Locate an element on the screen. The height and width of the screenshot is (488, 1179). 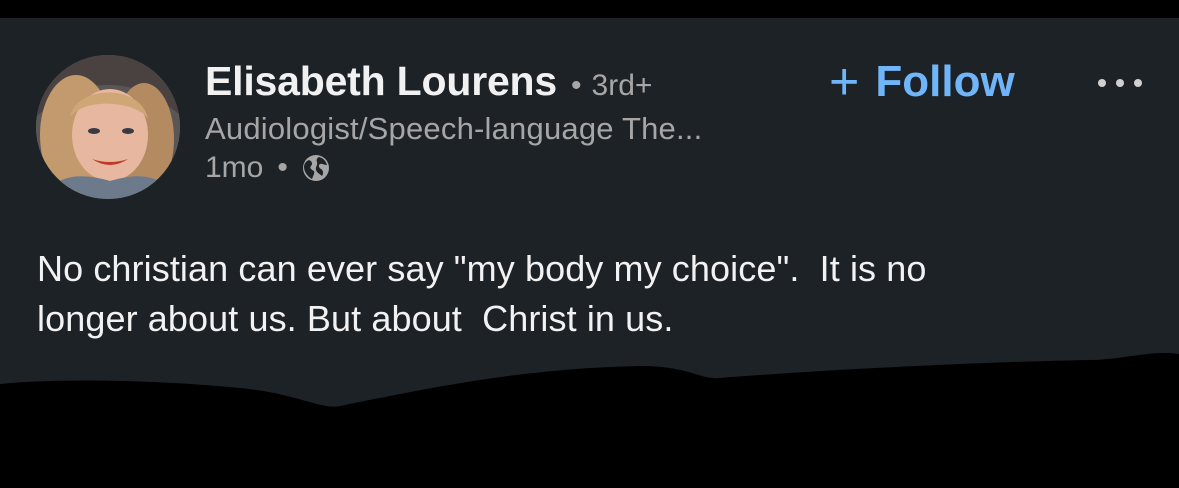
avatar is located at coordinates (108, 127).